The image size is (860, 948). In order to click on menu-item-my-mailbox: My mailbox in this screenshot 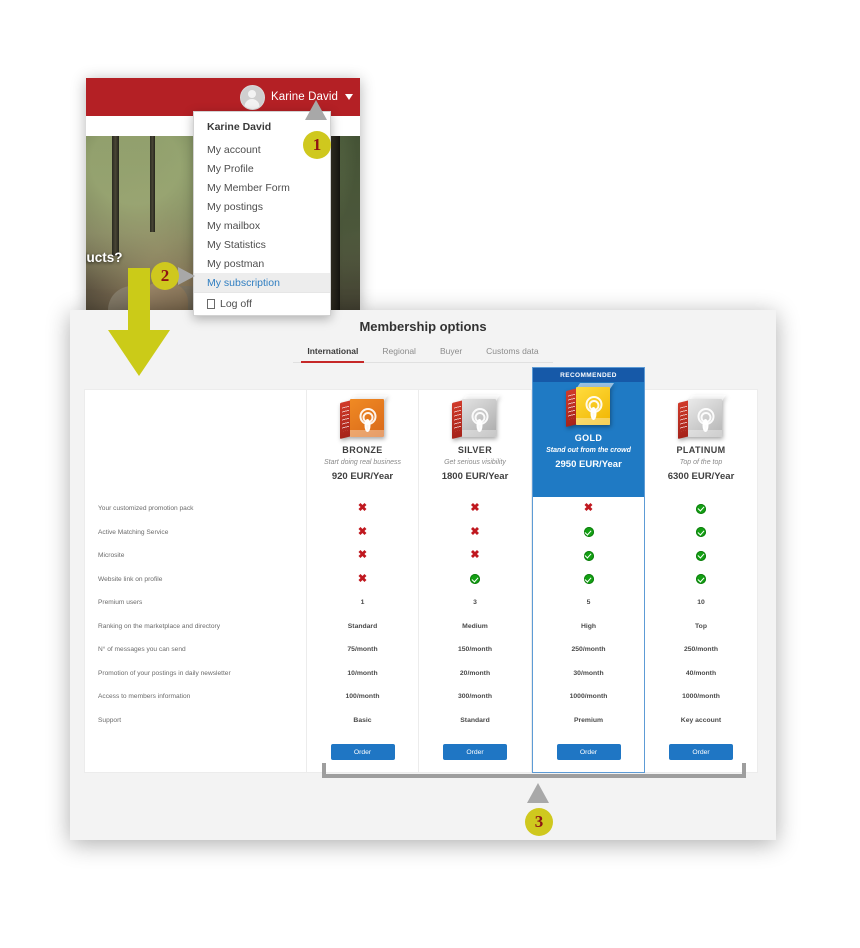, I will do `click(262, 225)`.